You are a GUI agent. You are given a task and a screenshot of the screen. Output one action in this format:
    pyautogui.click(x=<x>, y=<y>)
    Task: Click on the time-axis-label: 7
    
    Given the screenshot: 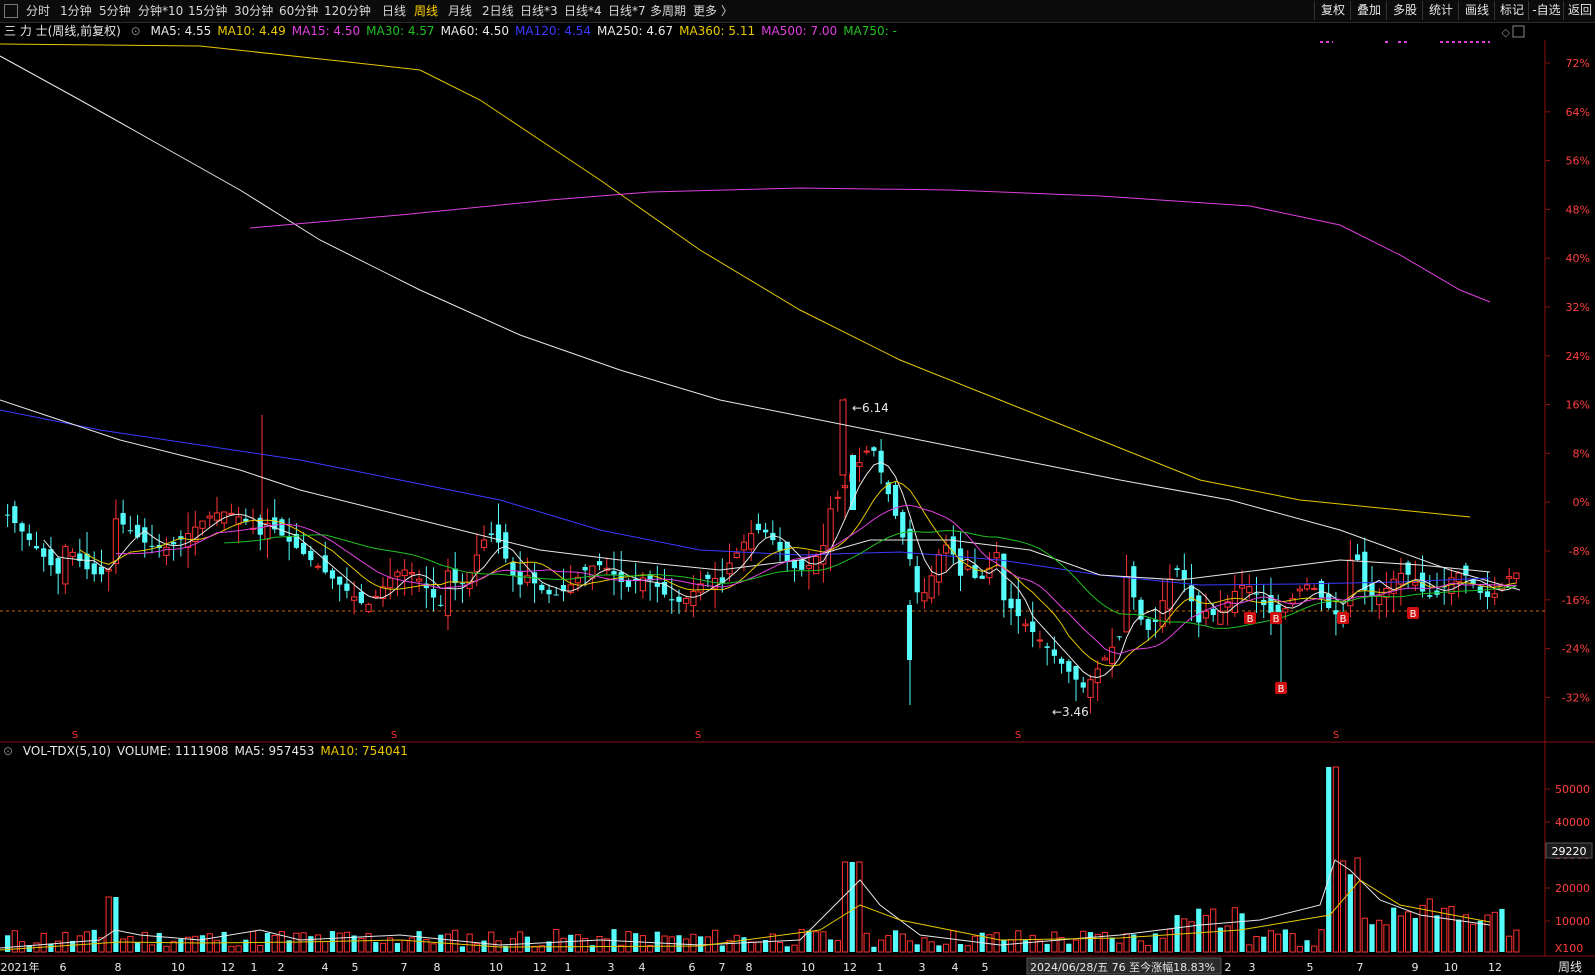 What is the action you would take?
    pyautogui.click(x=404, y=967)
    